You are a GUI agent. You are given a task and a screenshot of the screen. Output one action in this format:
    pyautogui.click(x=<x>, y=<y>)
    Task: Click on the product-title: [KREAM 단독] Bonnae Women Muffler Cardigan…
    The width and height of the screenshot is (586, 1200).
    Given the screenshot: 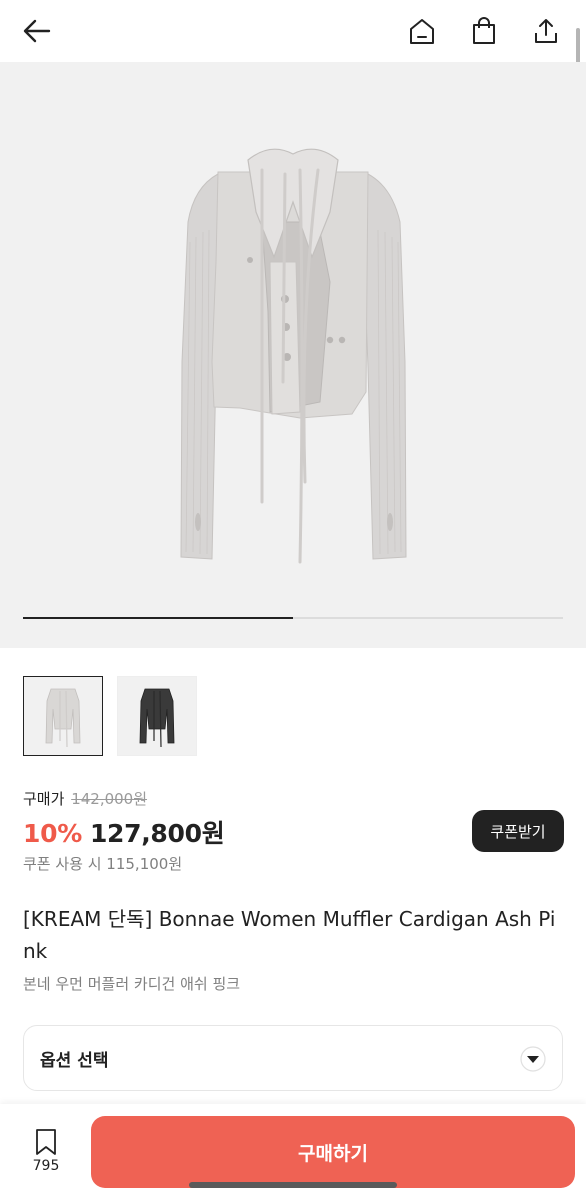 What is the action you would take?
    pyautogui.click(x=289, y=935)
    